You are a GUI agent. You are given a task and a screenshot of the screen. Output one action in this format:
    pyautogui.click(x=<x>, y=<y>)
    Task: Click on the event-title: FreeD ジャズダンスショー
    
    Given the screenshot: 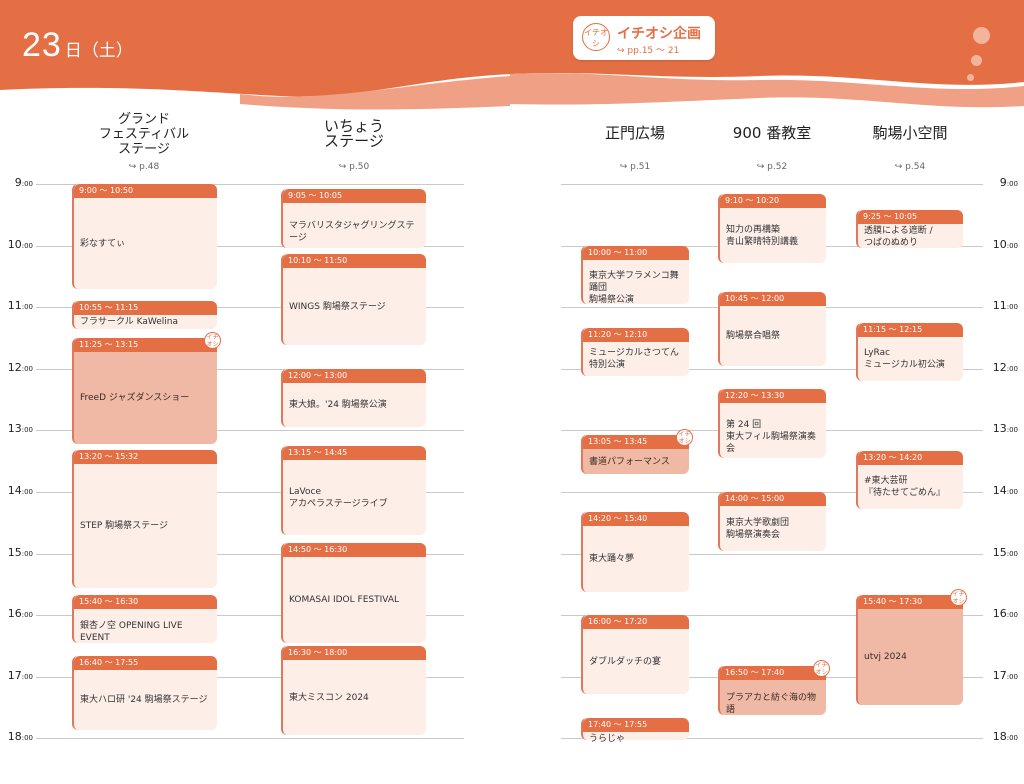 What is the action you would take?
    pyautogui.click(x=135, y=398)
    